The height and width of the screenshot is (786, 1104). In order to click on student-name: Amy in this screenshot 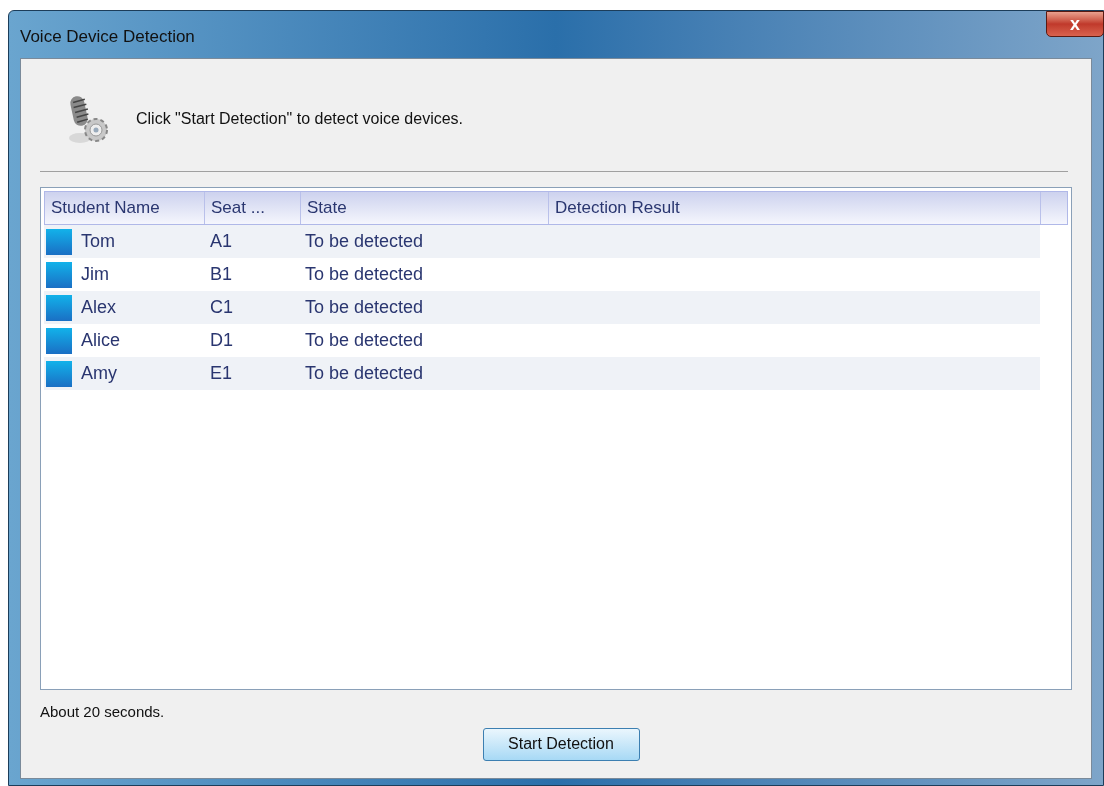, I will do `click(99, 373)`.